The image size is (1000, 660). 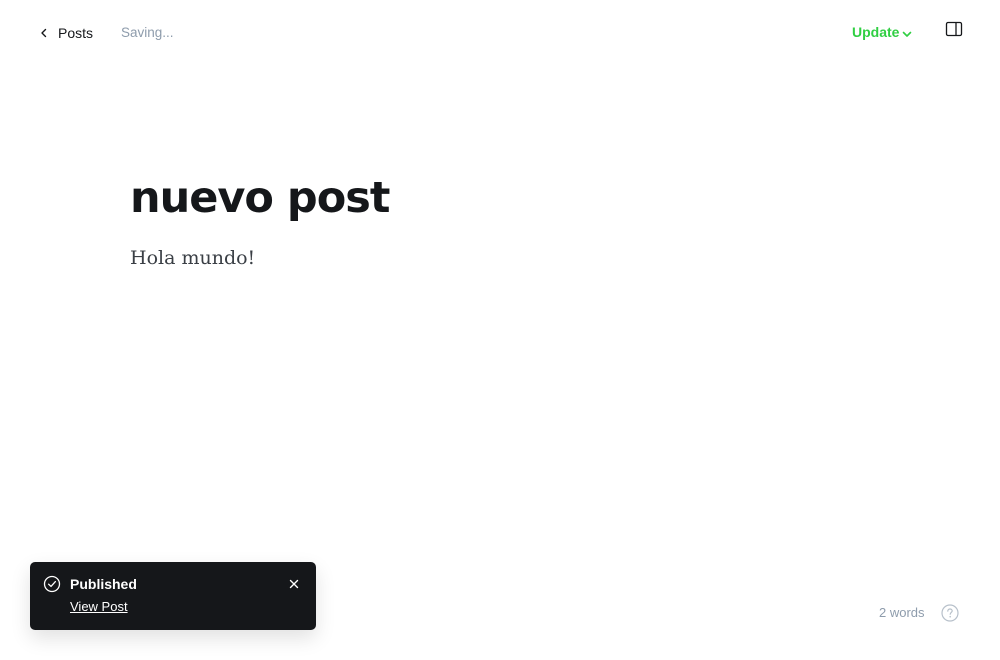 I want to click on back-link-label: Posts, so click(x=76, y=33).